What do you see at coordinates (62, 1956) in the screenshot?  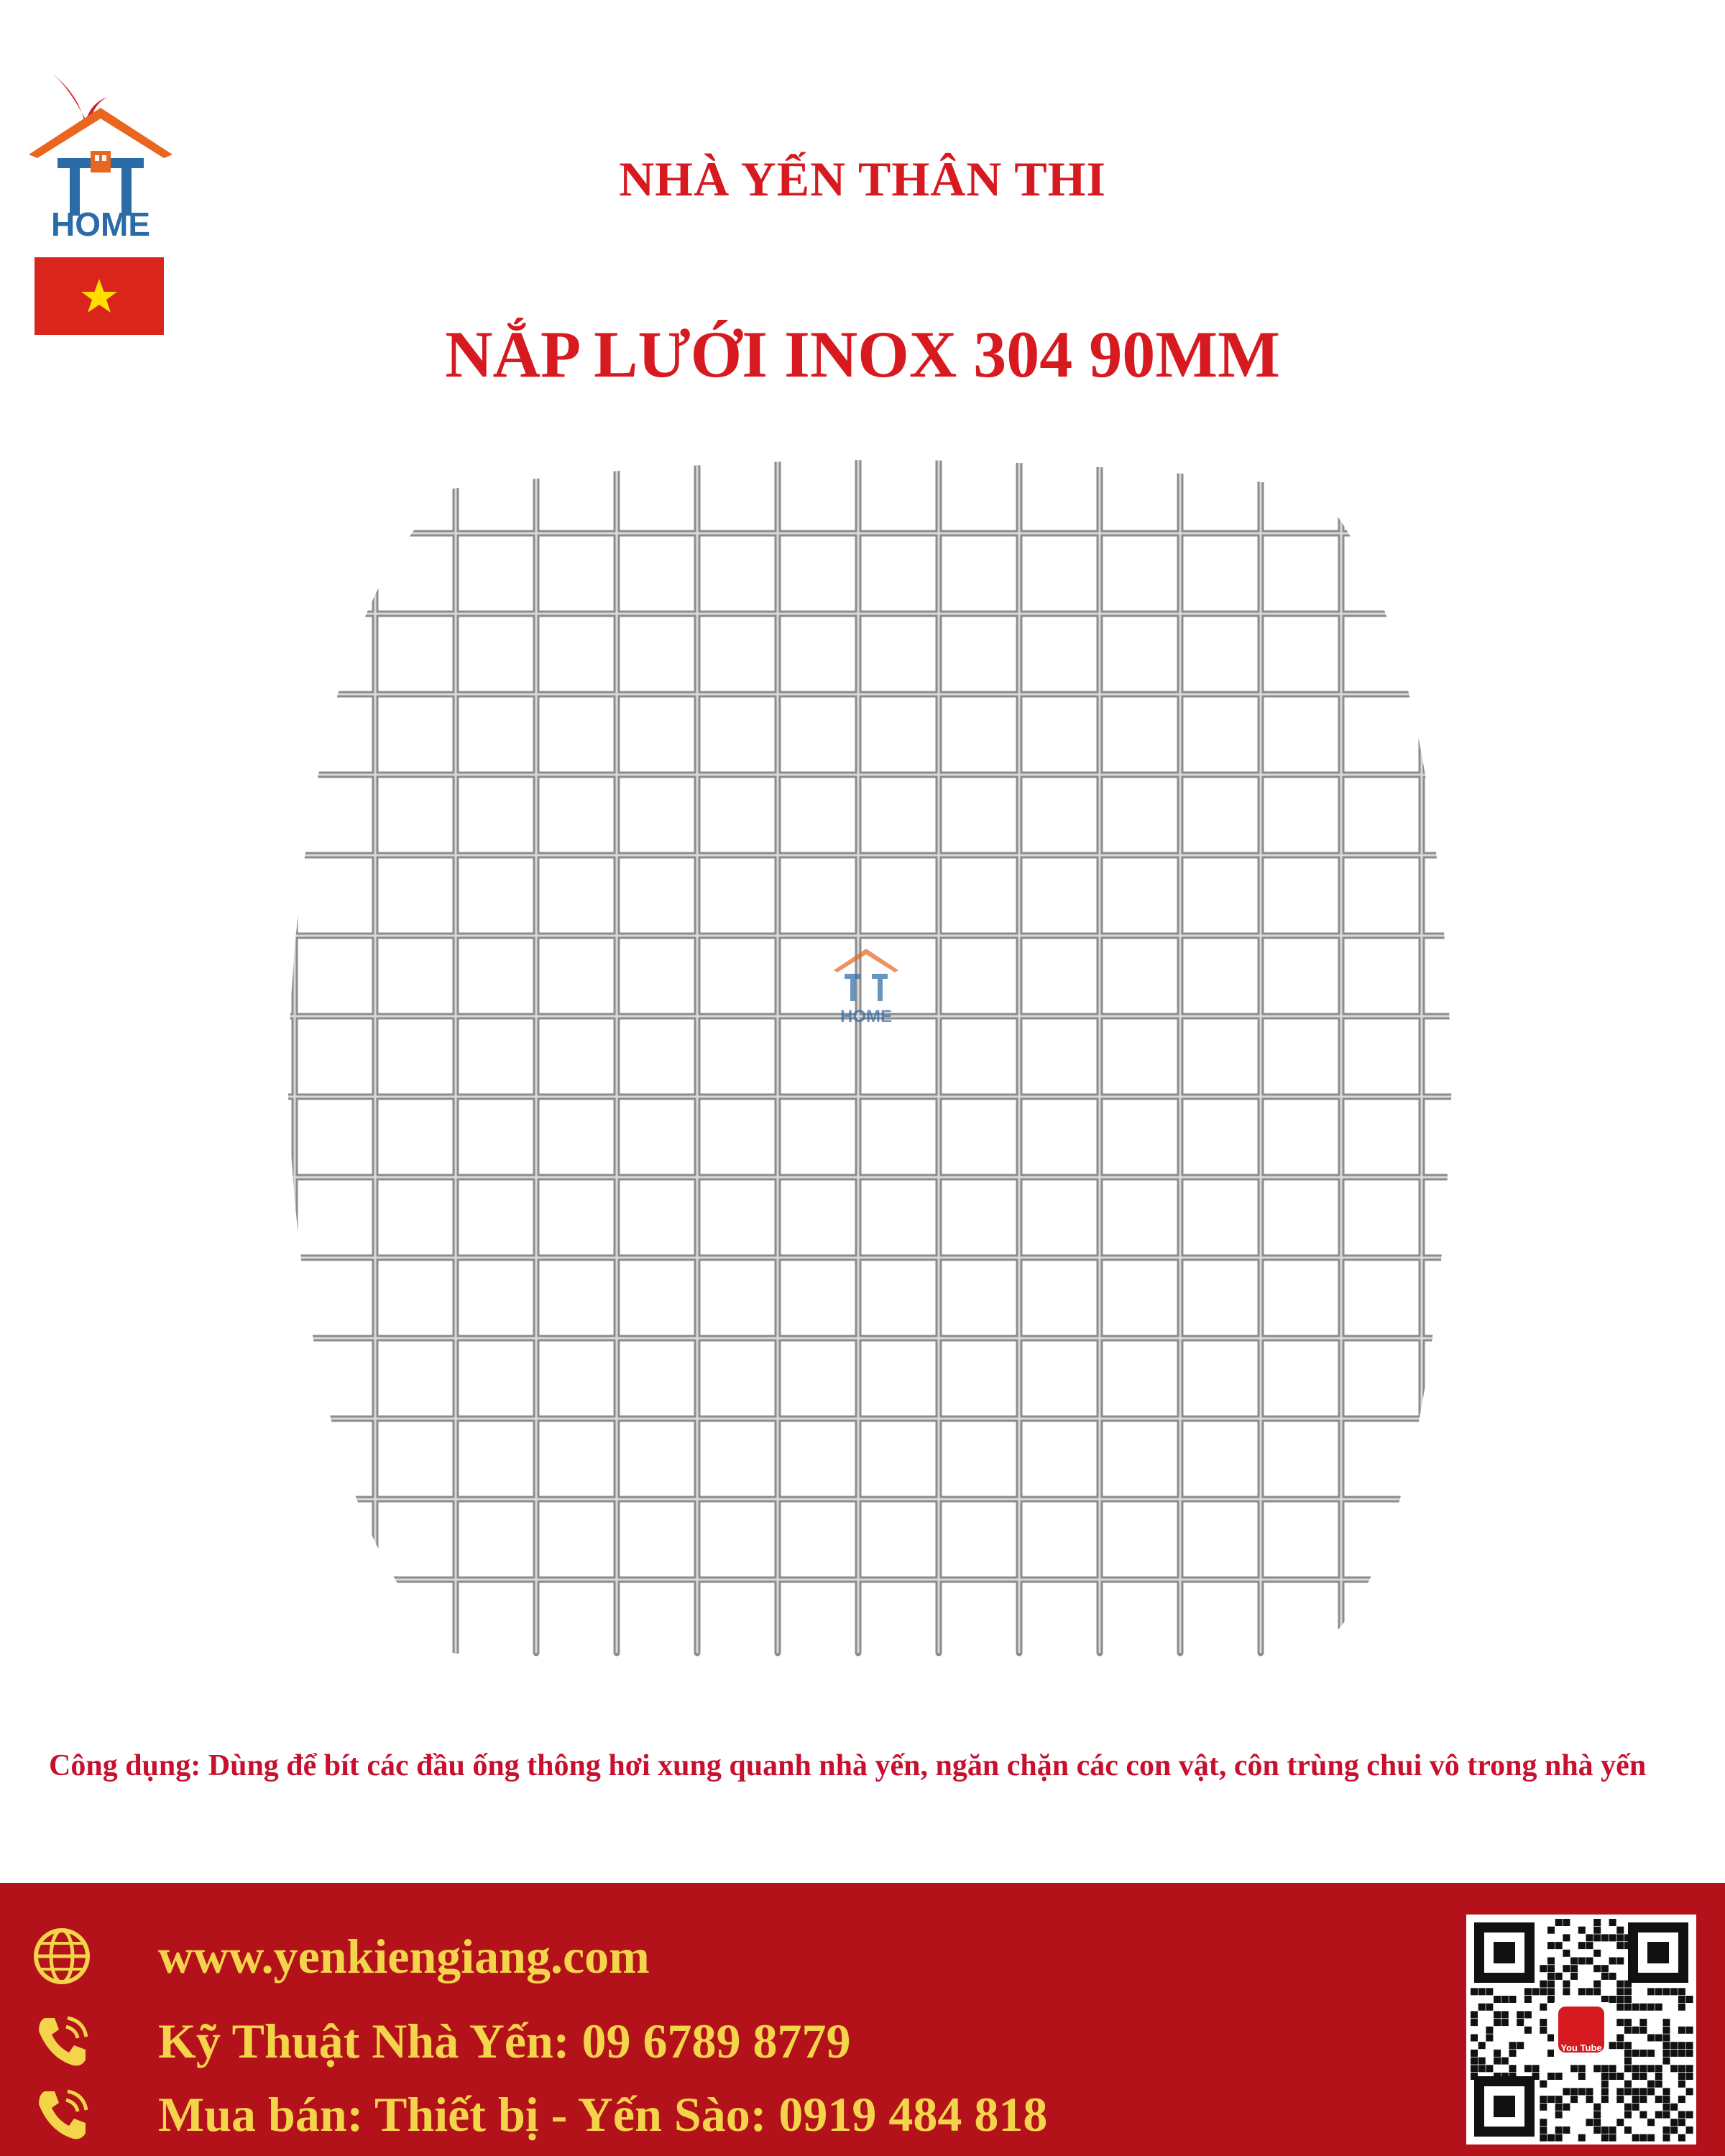 I see `globe-icon` at bounding box center [62, 1956].